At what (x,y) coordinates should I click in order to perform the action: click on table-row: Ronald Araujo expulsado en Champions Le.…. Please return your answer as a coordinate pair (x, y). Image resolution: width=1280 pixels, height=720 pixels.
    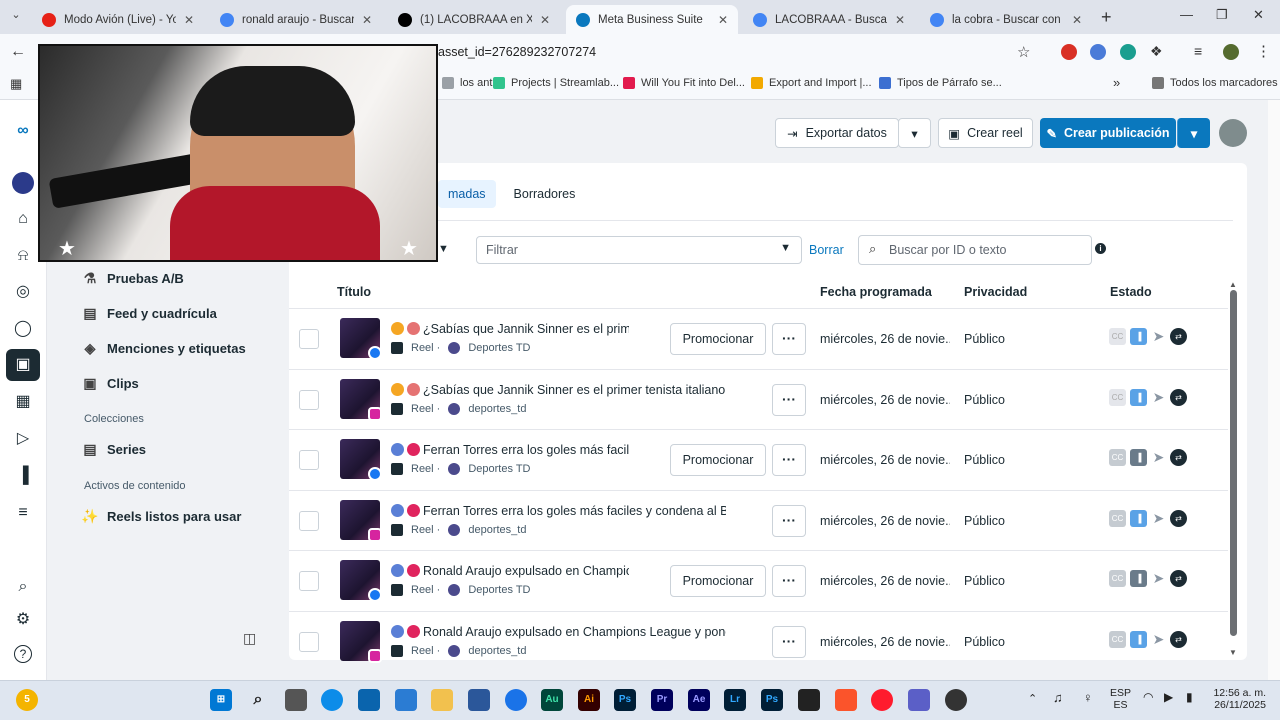
    Looking at the image, I should click on (758, 580).